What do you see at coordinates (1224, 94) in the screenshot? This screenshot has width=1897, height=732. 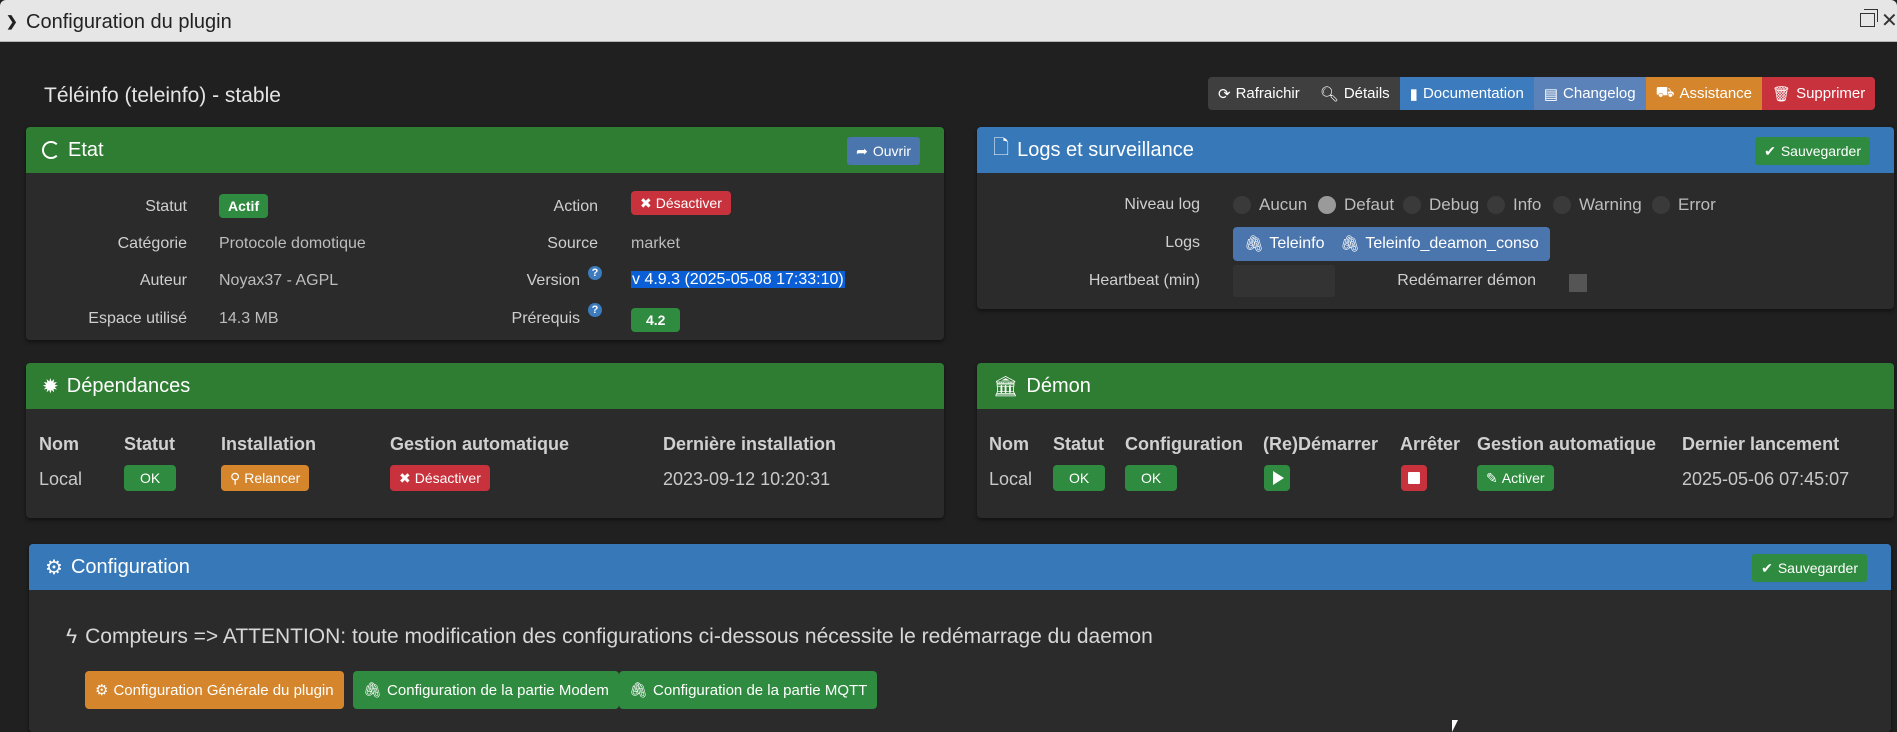 I see `refresh-icon: ⟳` at bounding box center [1224, 94].